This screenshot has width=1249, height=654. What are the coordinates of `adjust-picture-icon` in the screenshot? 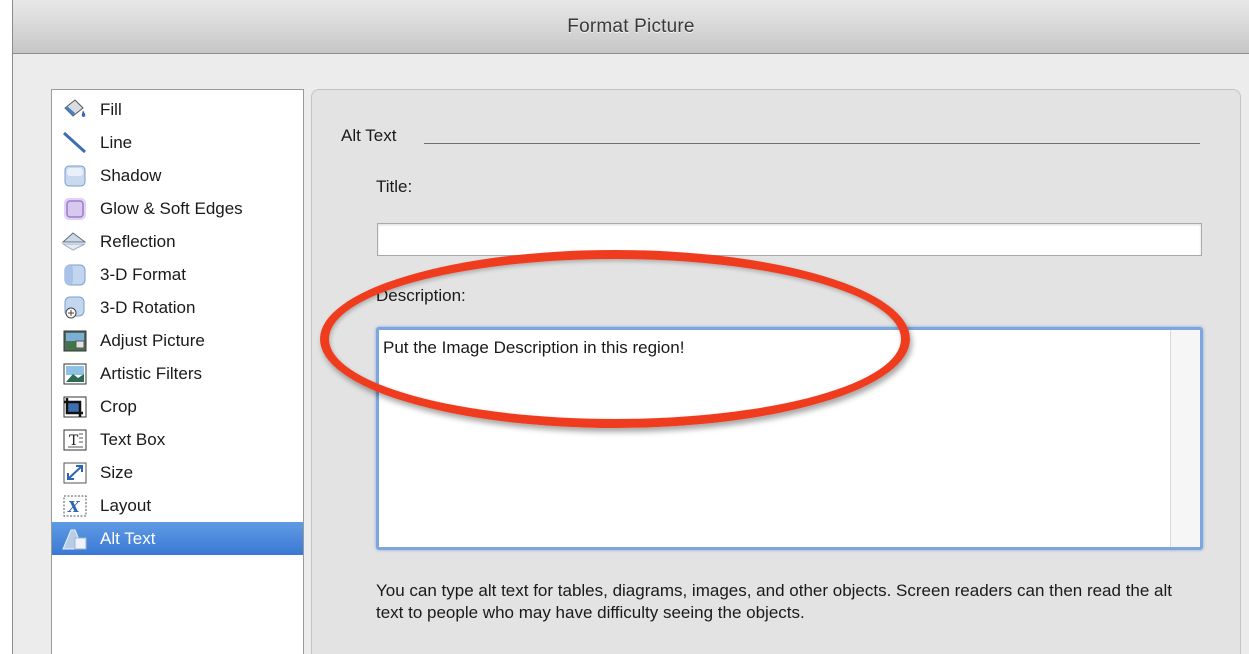 It's located at (75, 341).